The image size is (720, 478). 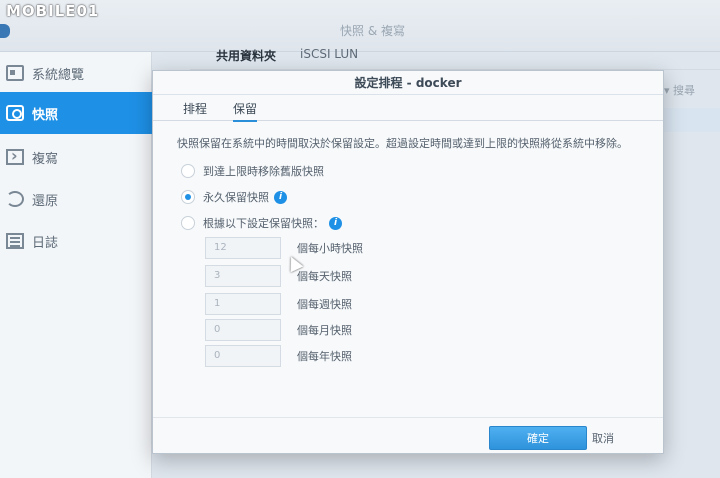 What do you see at coordinates (330, 248) in the screenshot?
I see `hourly-label: 個每小時快照` at bounding box center [330, 248].